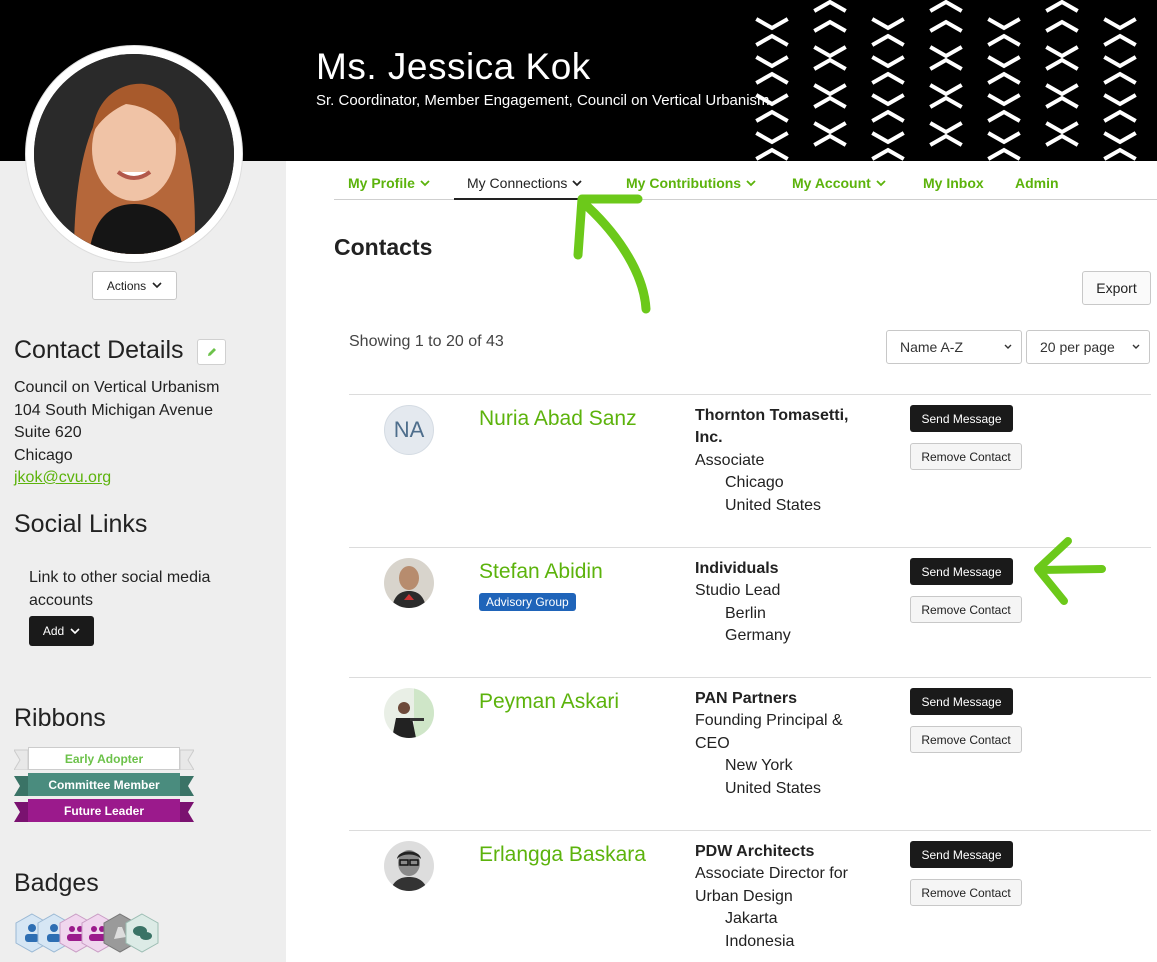 Image resolution: width=1157 pixels, height=962 pixels. What do you see at coordinates (562, 855) in the screenshot?
I see `contact-name-link: Erlangga Baskara` at bounding box center [562, 855].